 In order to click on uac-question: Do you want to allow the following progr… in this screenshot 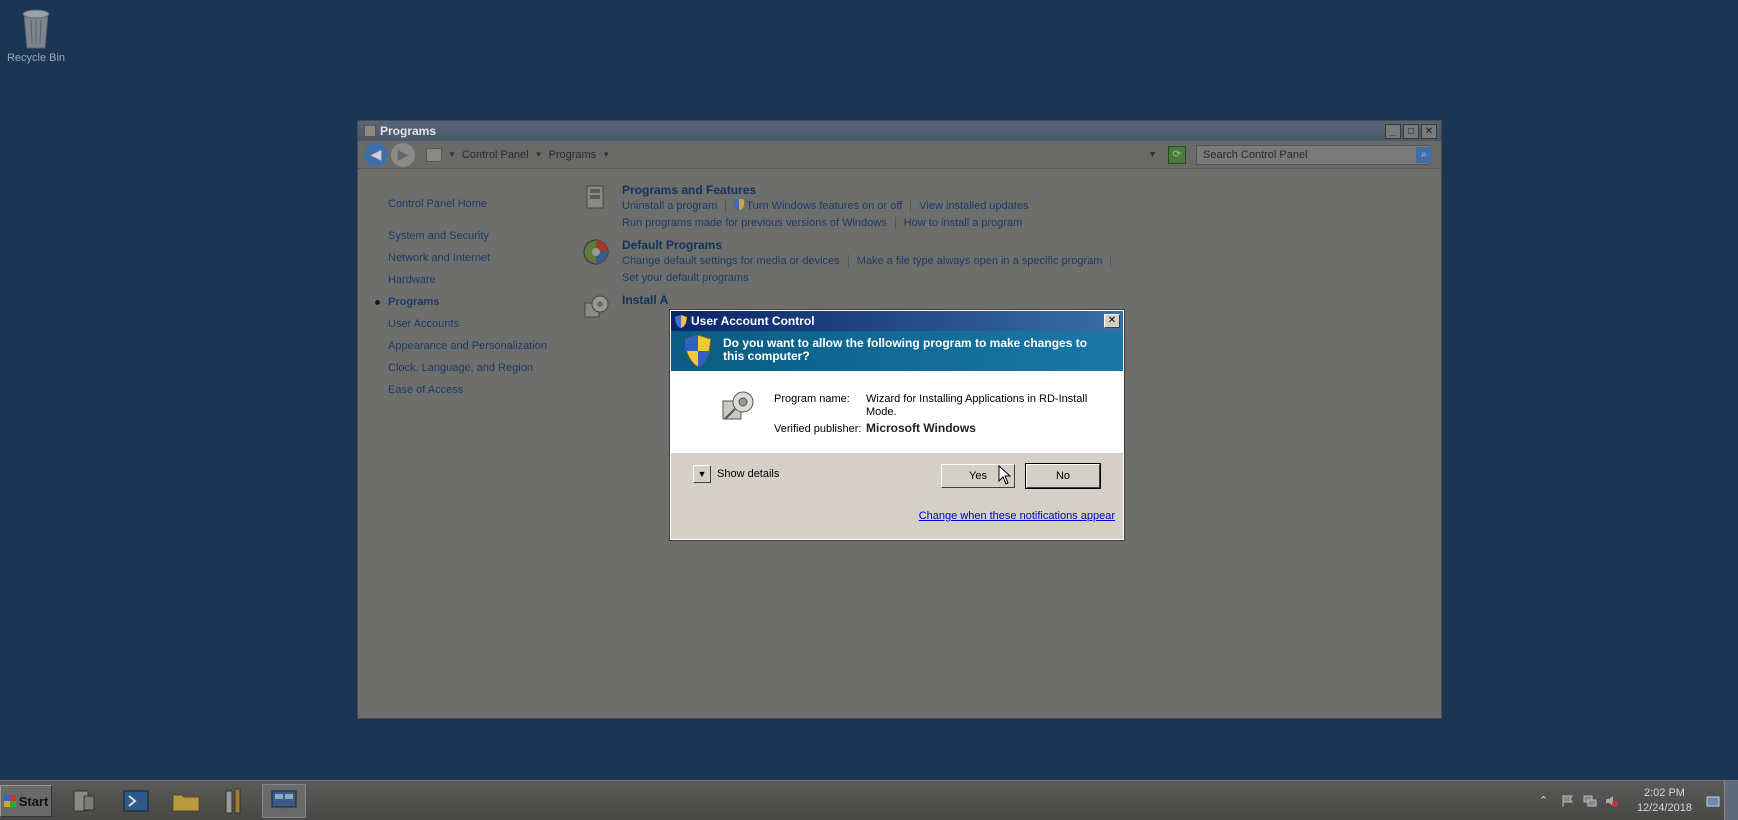, I will do `click(905, 349)`.